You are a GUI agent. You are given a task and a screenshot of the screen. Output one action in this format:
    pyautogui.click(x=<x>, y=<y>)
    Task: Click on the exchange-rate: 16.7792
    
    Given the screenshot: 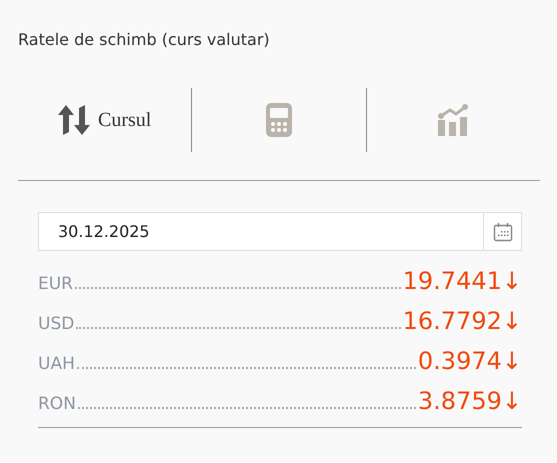 What is the action you would take?
    pyautogui.click(x=452, y=321)
    